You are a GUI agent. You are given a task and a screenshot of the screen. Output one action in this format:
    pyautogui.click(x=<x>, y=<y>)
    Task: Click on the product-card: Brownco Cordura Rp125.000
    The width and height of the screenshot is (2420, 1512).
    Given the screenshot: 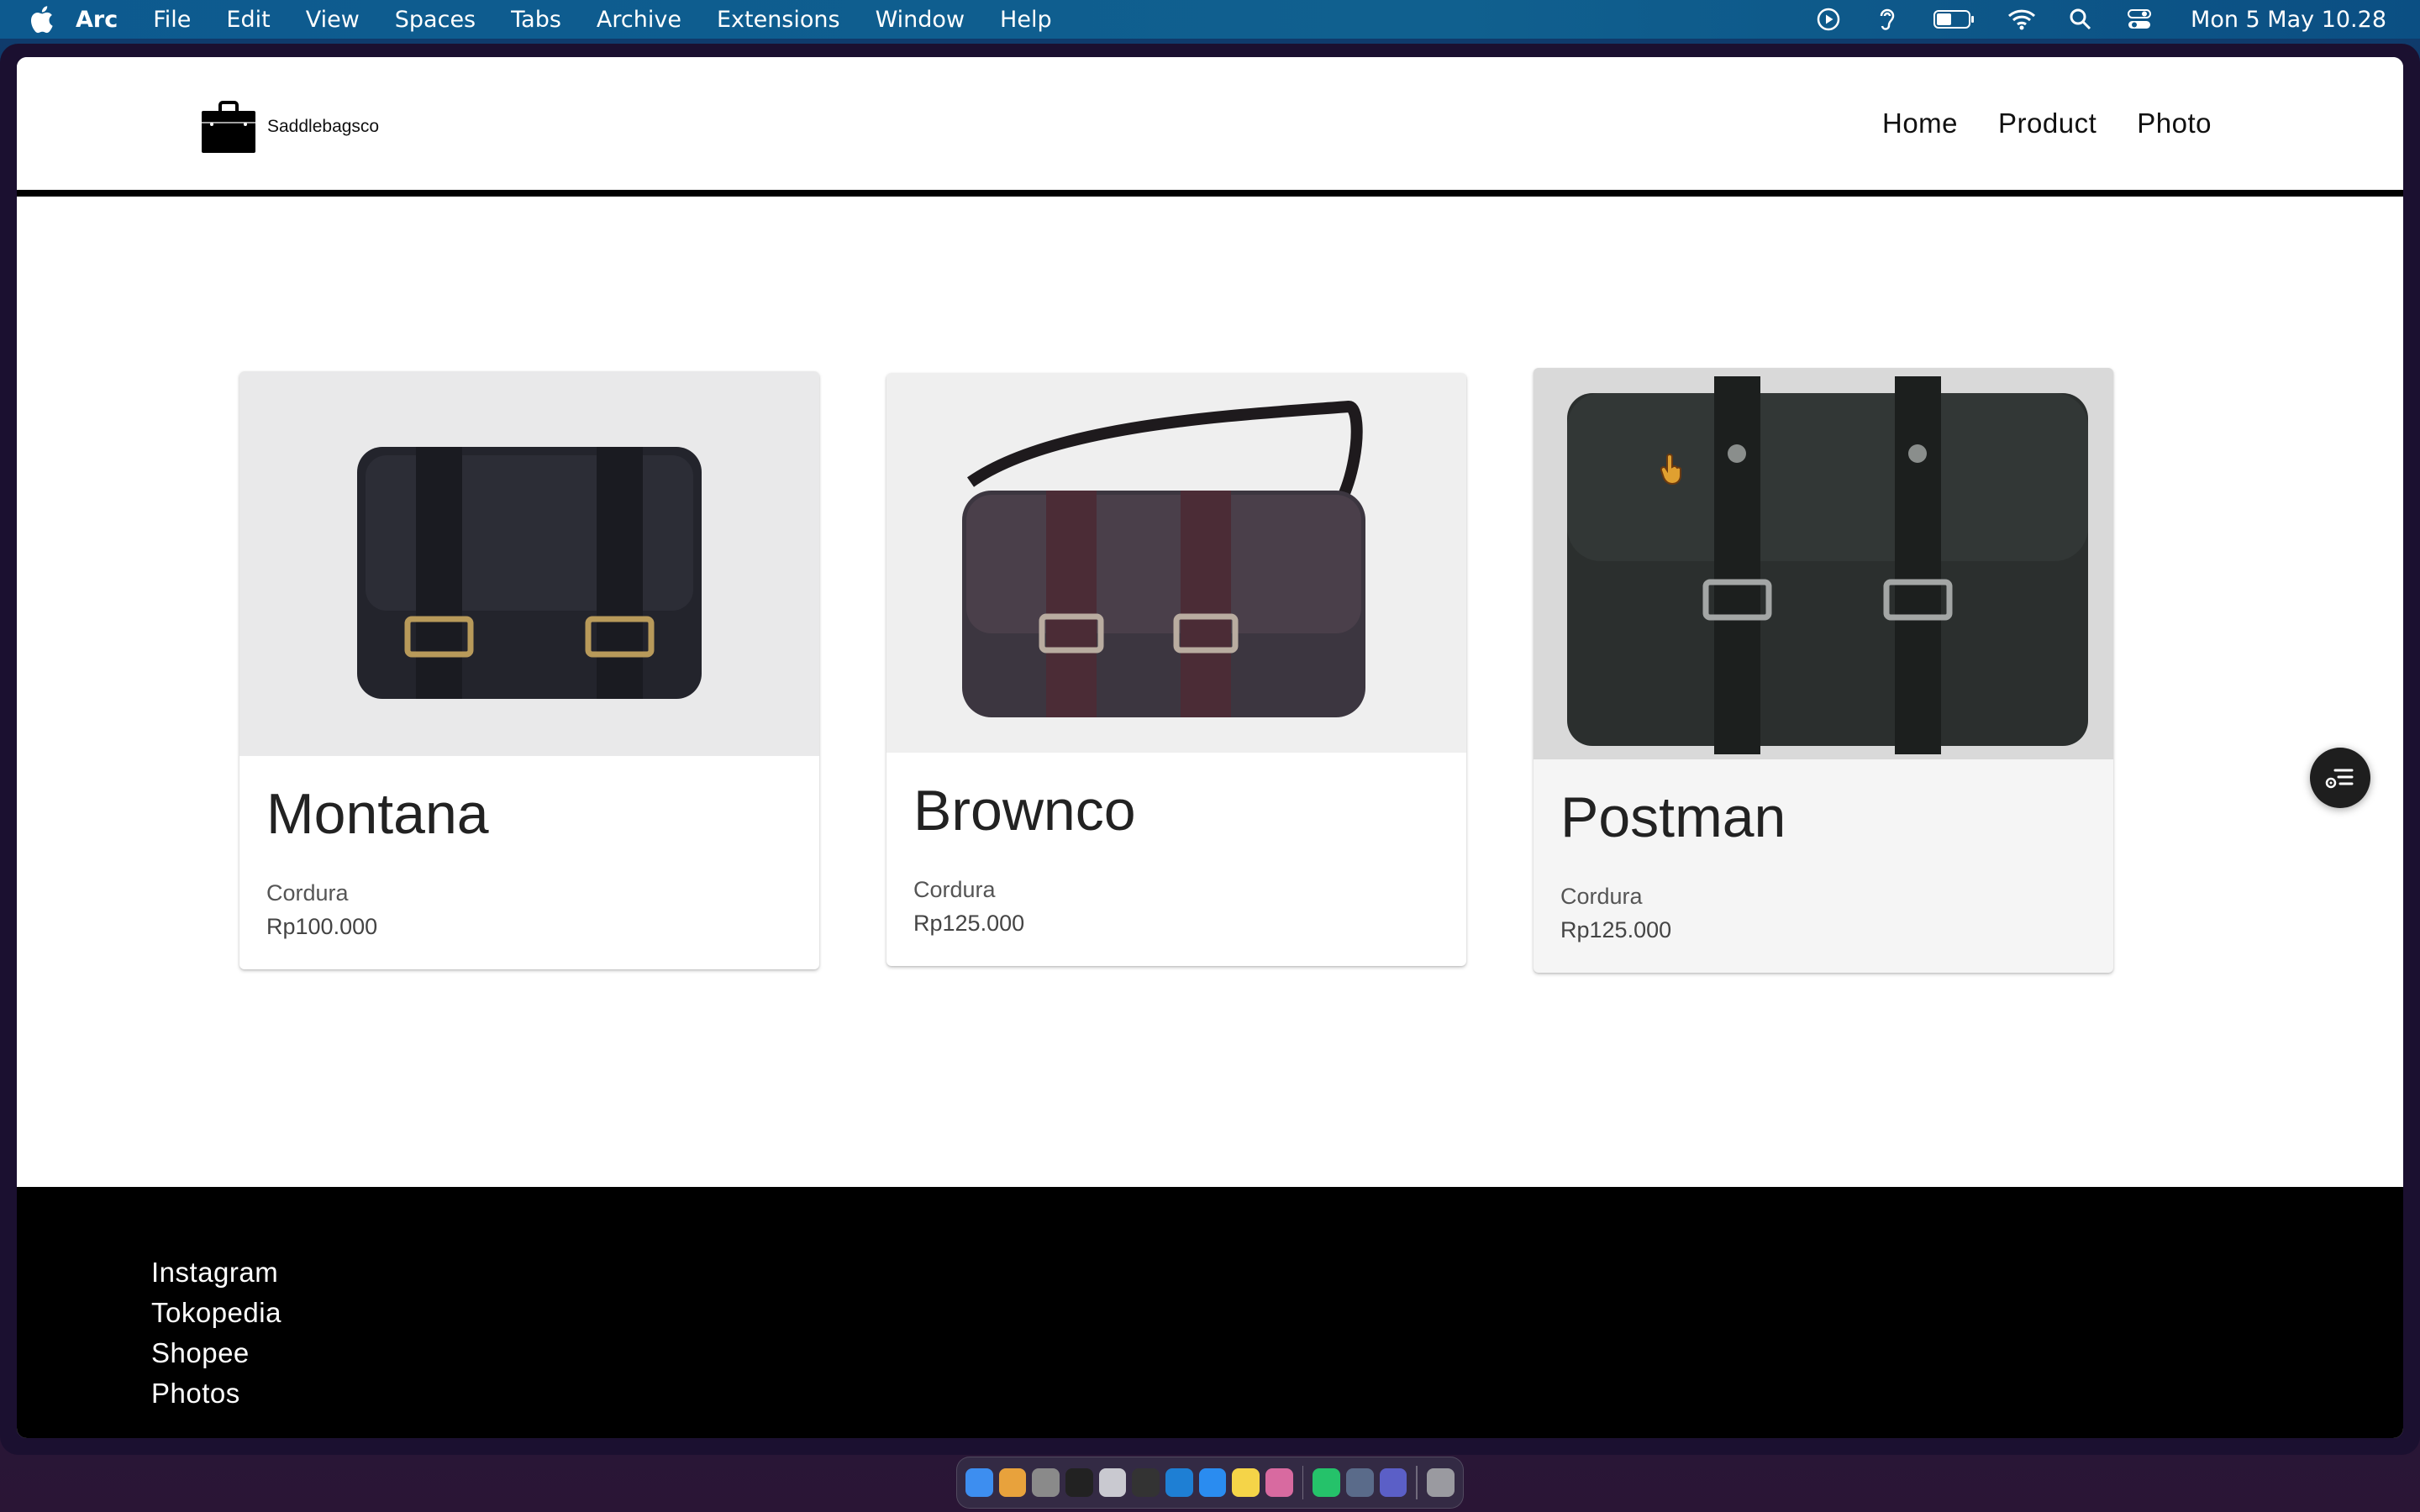 What is the action you would take?
    pyautogui.click(x=1176, y=669)
    